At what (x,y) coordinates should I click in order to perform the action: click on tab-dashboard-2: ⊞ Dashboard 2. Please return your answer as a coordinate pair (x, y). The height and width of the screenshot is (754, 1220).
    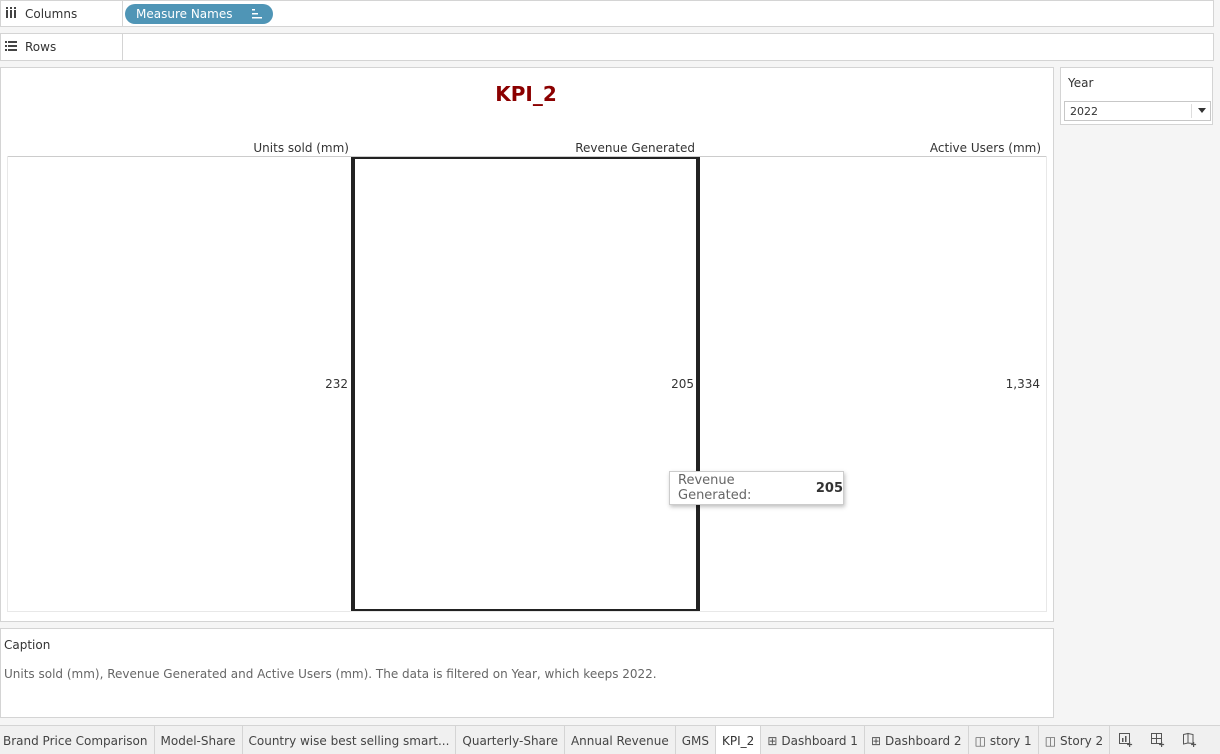
    Looking at the image, I should click on (917, 740).